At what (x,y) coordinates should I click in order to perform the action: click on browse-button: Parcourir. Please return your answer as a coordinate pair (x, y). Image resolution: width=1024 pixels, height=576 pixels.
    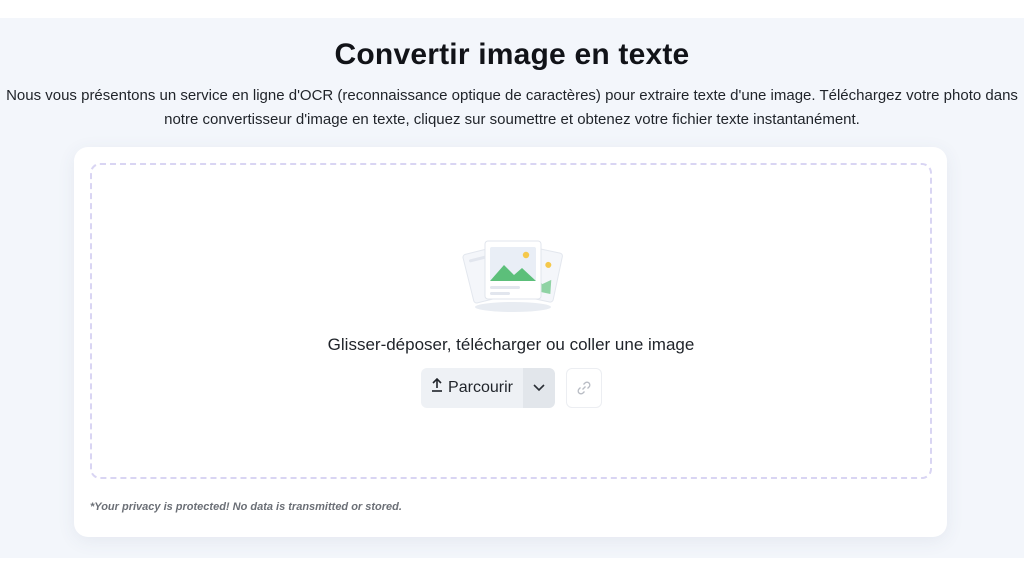
    Looking at the image, I should click on (472, 388).